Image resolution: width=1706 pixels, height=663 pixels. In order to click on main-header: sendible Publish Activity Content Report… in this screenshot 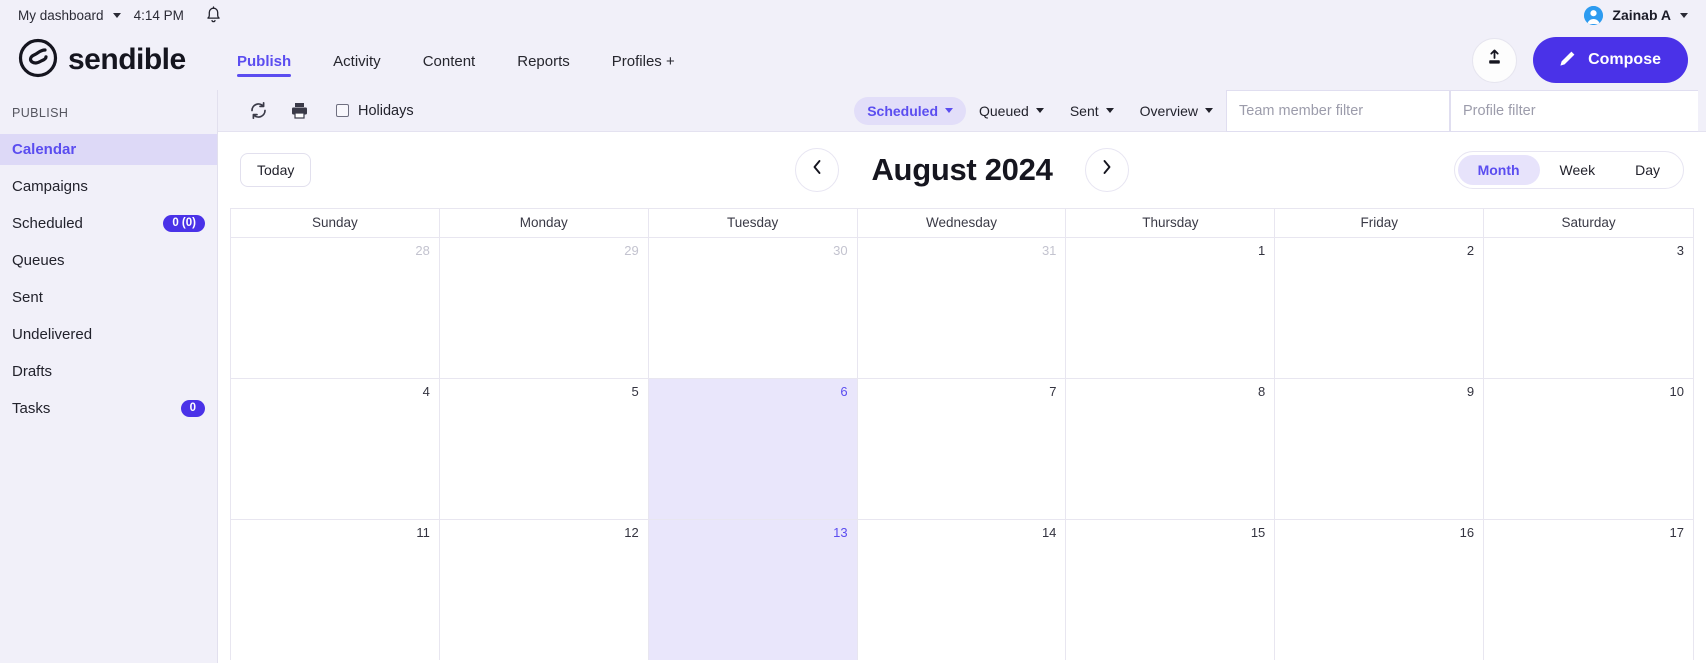, I will do `click(853, 60)`.